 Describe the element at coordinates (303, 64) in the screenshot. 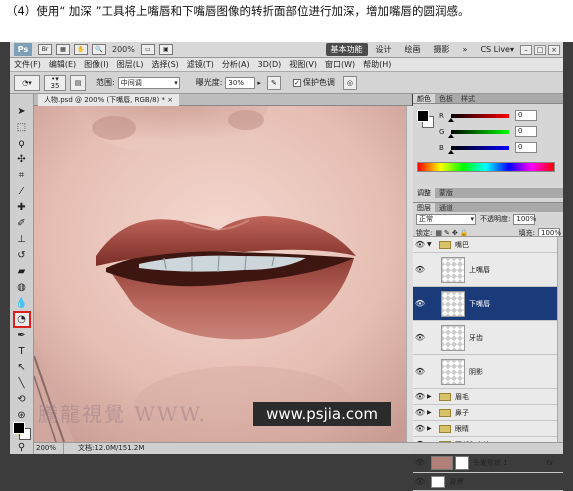

I see `menu-view: 视图(V)` at that location.